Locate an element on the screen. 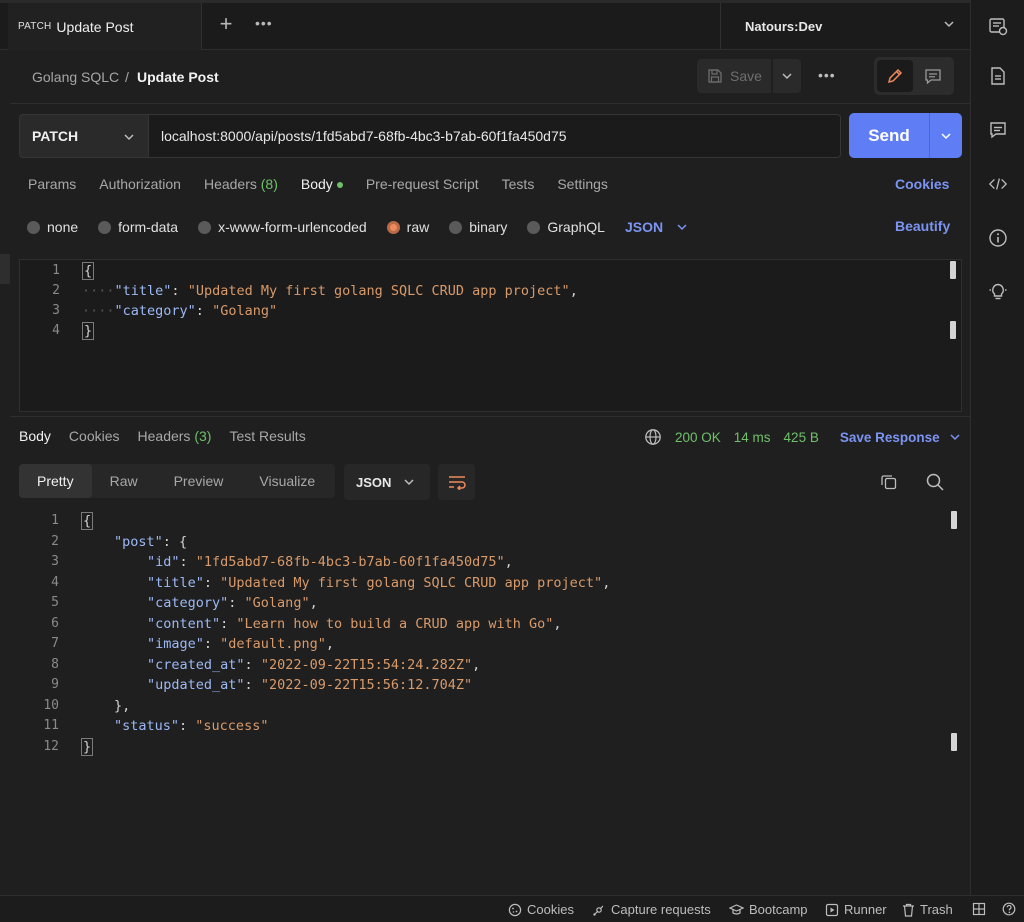 This screenshot has width=1024, height=922. response-format-select: JSON is located at coordinates (387, 482).